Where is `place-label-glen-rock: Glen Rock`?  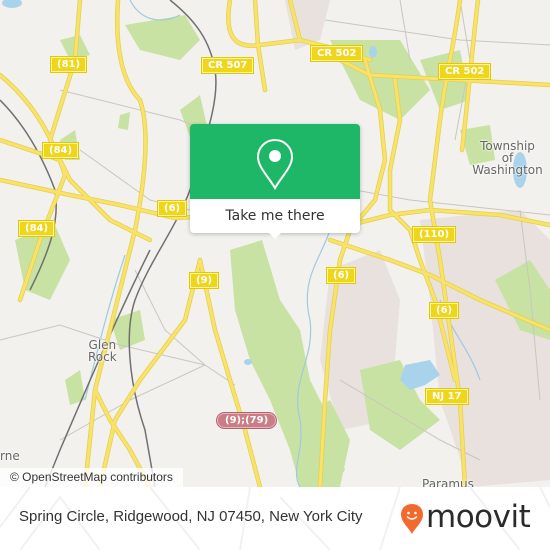
place-label-glen-rock: Glen Rock is located at coordinates (102, 351).